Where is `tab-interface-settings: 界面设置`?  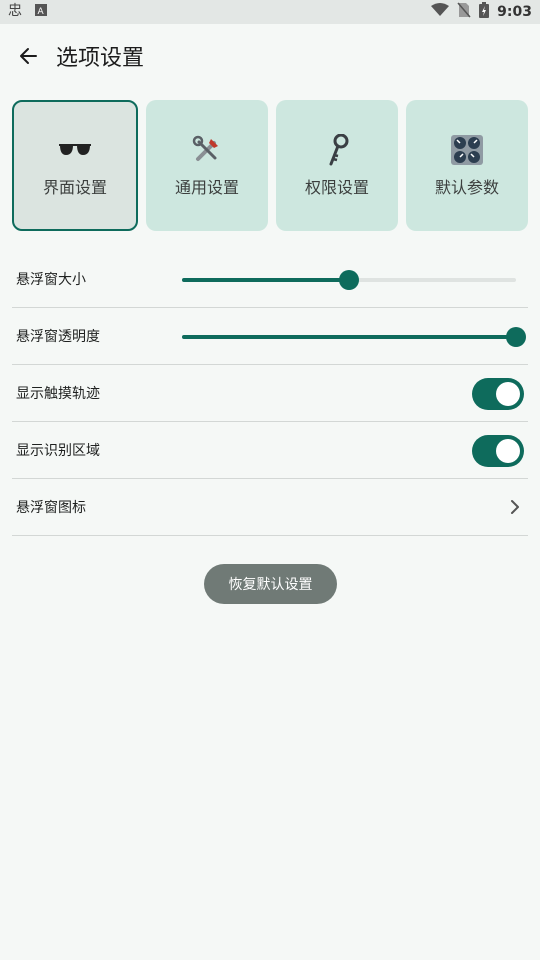
tab-interface-settings: 界面设置 is located at coordinates (75, 165).